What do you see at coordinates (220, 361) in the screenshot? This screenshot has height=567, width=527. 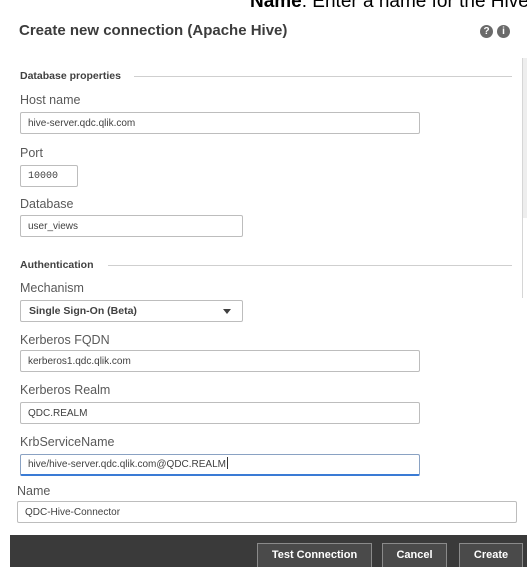 I see `kerberos-fqdn-input` at bounding box center [220, 361].